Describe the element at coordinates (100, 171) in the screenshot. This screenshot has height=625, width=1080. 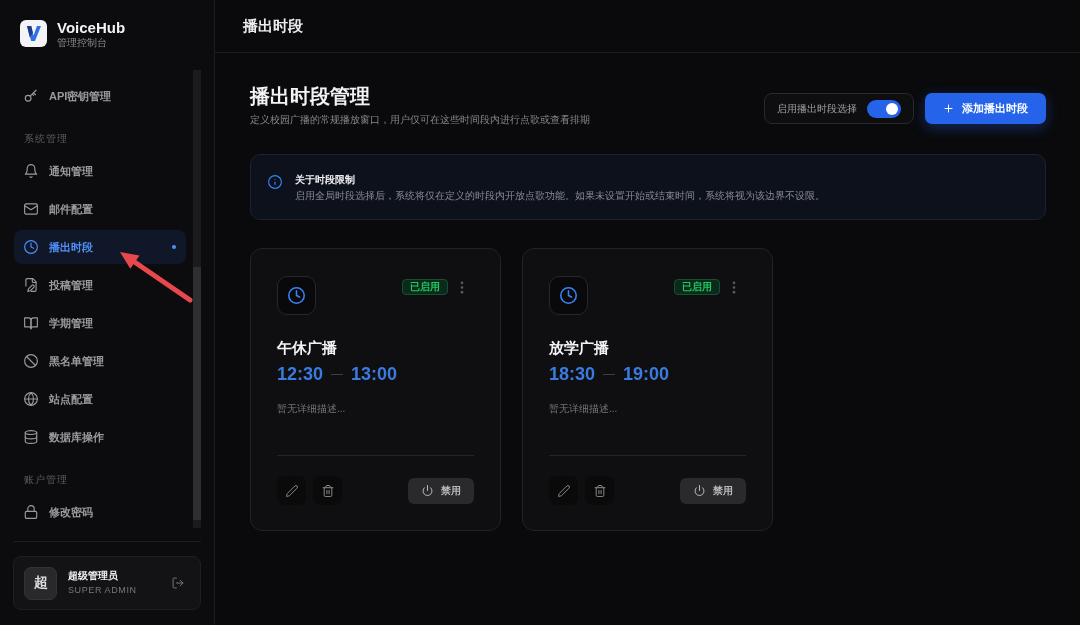
I see `sidebar-item: 通知管理` at that location.